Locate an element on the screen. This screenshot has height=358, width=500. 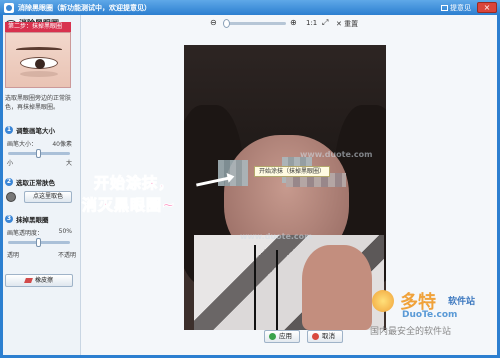
cancel-button: 取消 is located at coordinates (325, 336).